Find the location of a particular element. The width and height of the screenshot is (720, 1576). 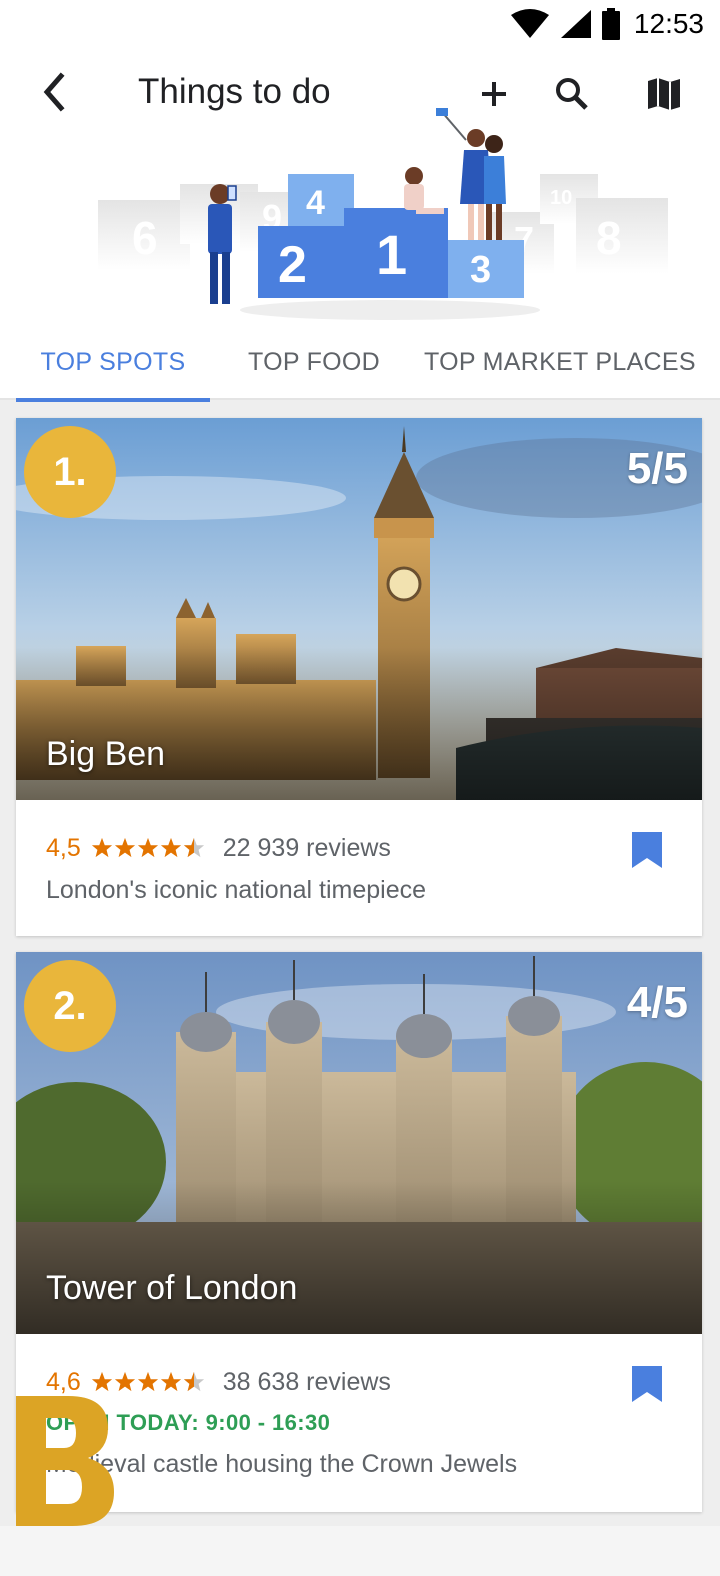

back-arrow-icon is located at coordinates (54, 92).